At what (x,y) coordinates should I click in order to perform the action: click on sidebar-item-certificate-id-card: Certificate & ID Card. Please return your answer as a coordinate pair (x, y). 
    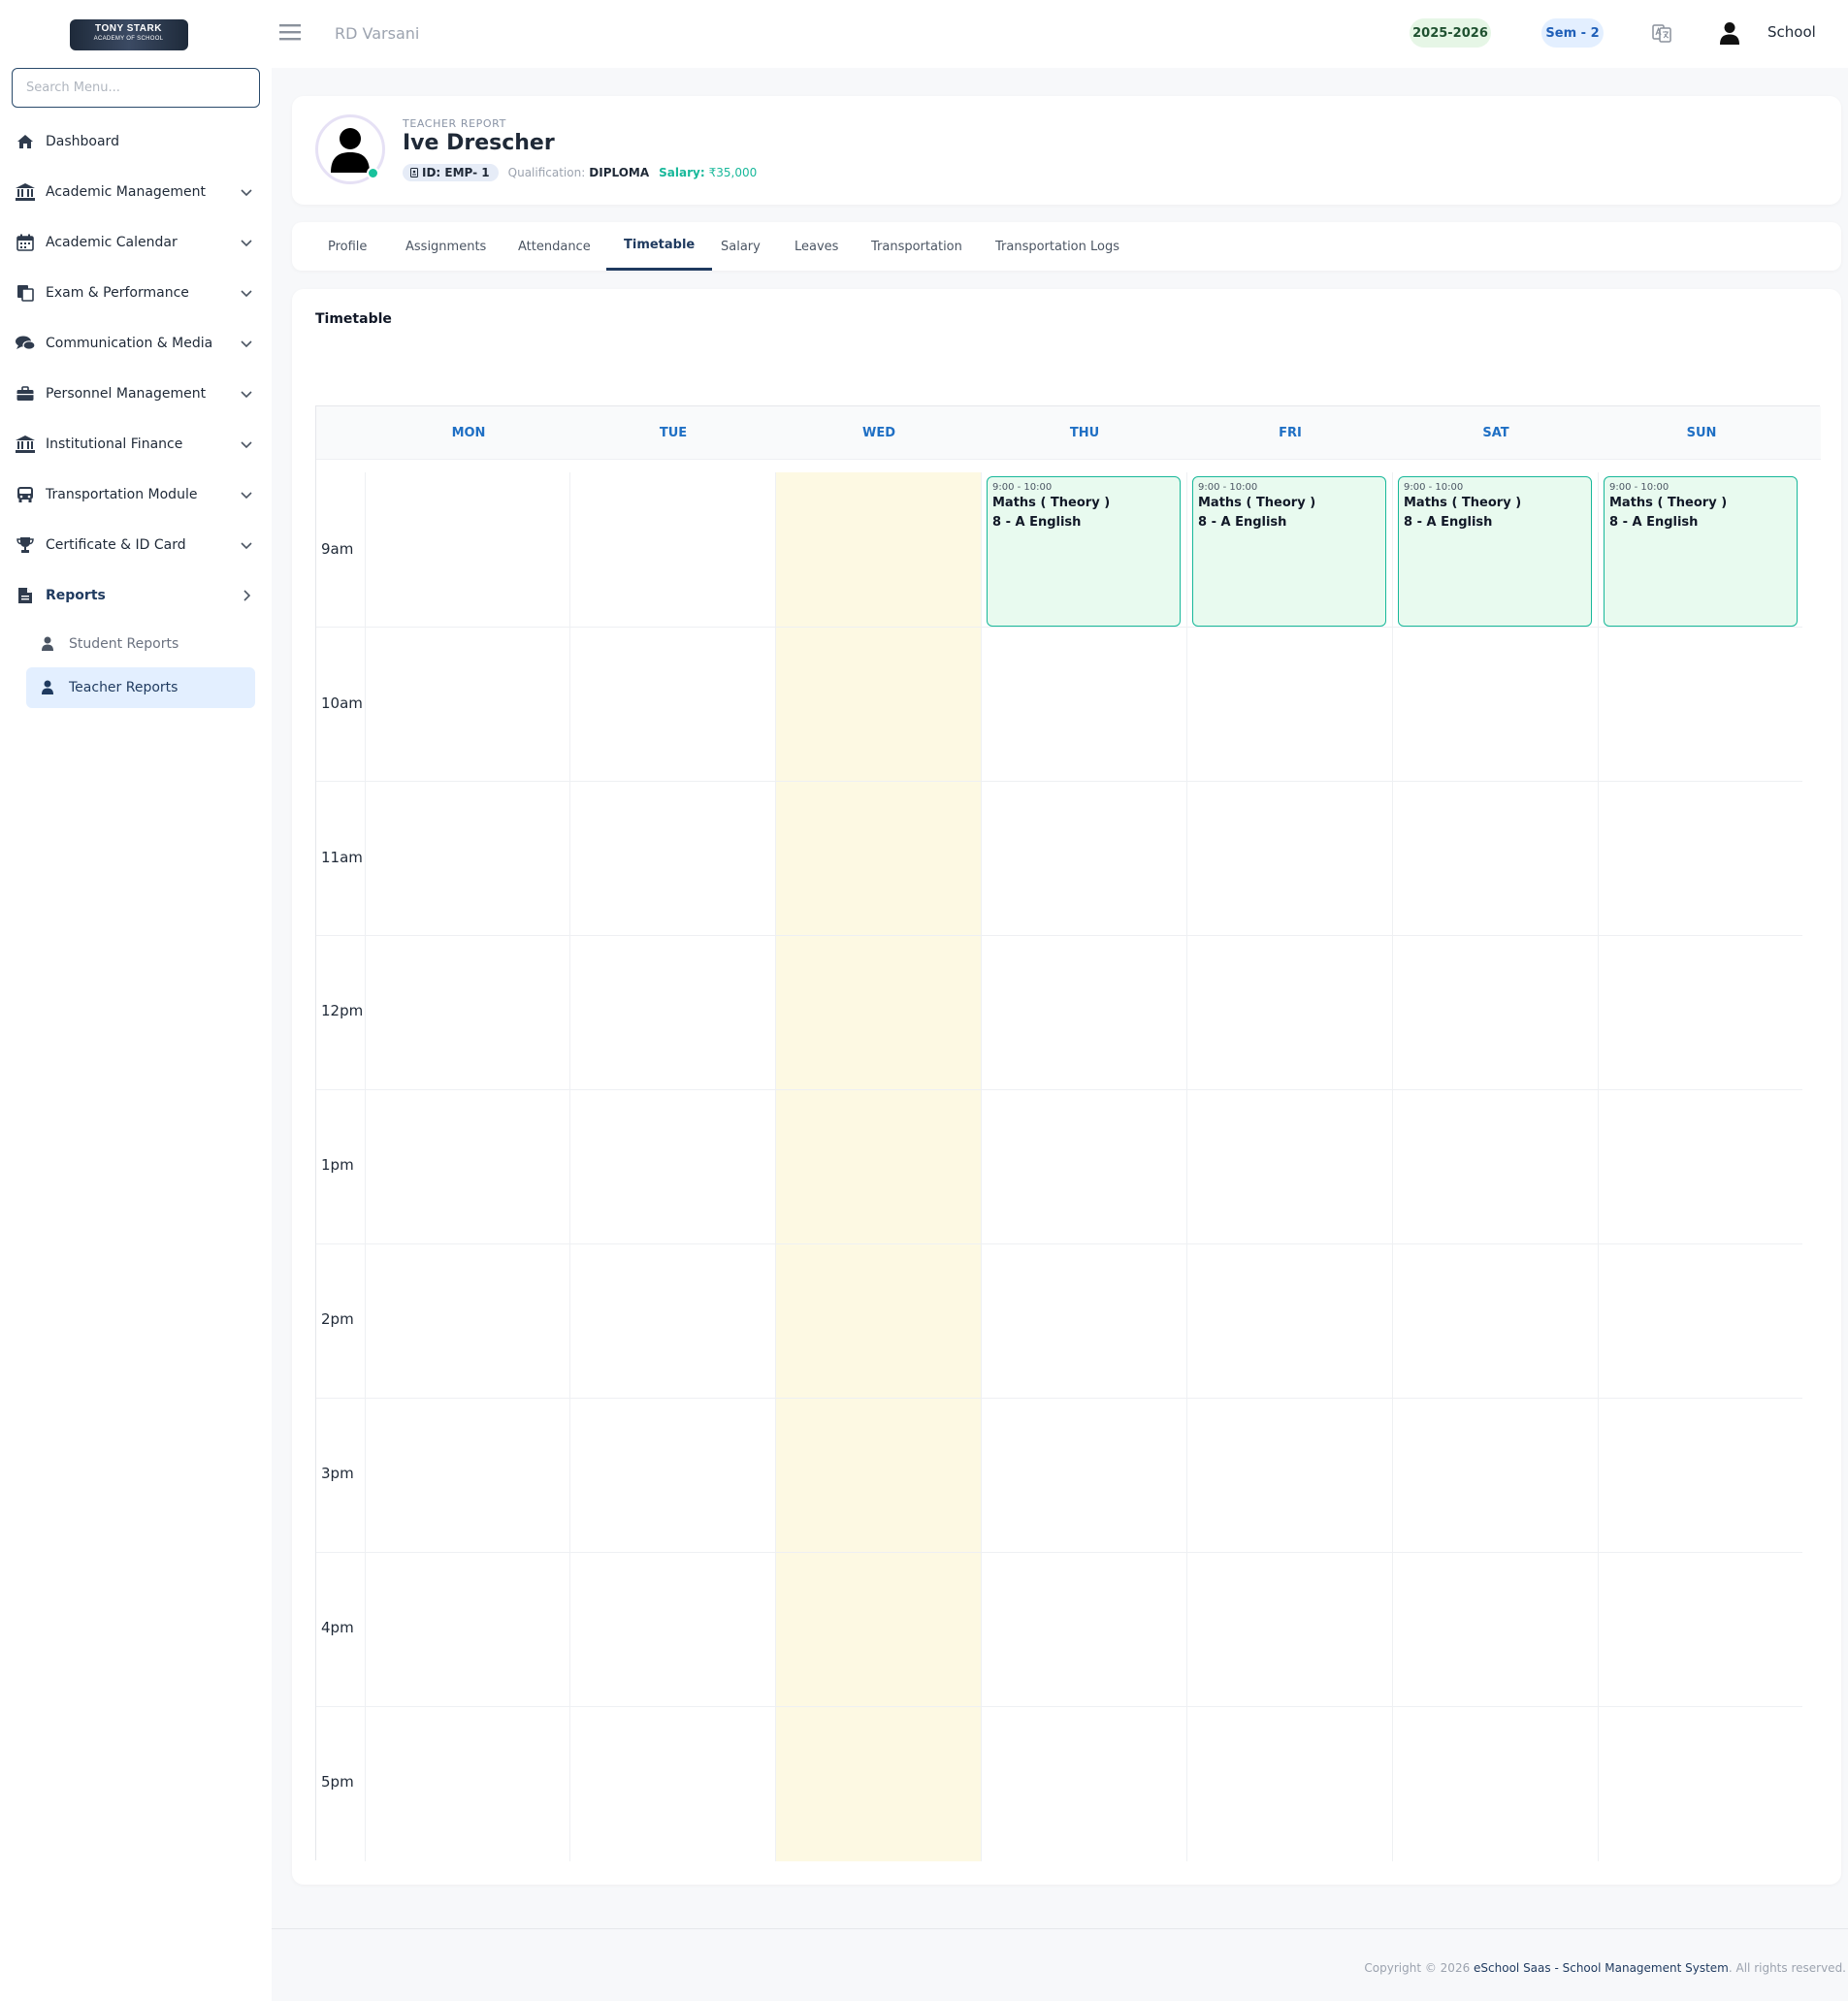
    Looking at the image, I should click on (136, 545).